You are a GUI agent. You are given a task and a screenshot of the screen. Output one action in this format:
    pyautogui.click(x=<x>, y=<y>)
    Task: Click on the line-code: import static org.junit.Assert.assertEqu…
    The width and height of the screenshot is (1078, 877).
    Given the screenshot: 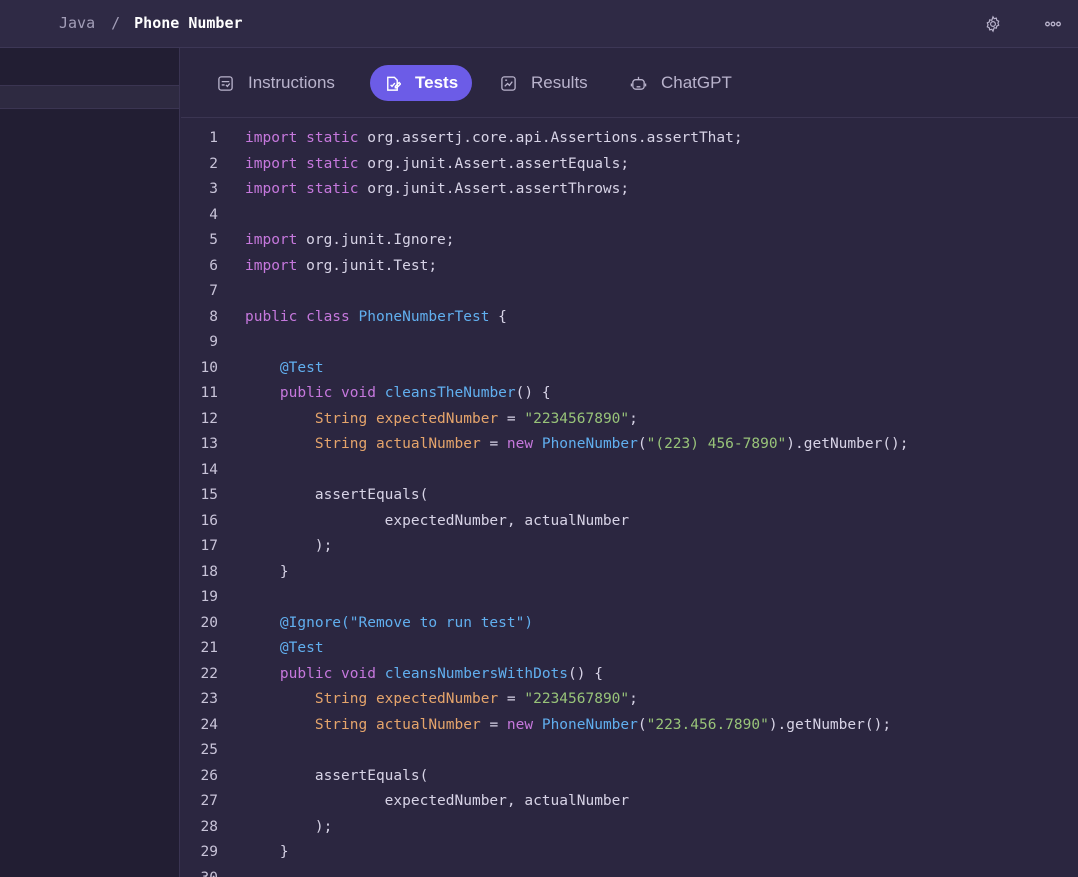 What is the action you would take?
    pyautogui.click(x=437, y=165)
    